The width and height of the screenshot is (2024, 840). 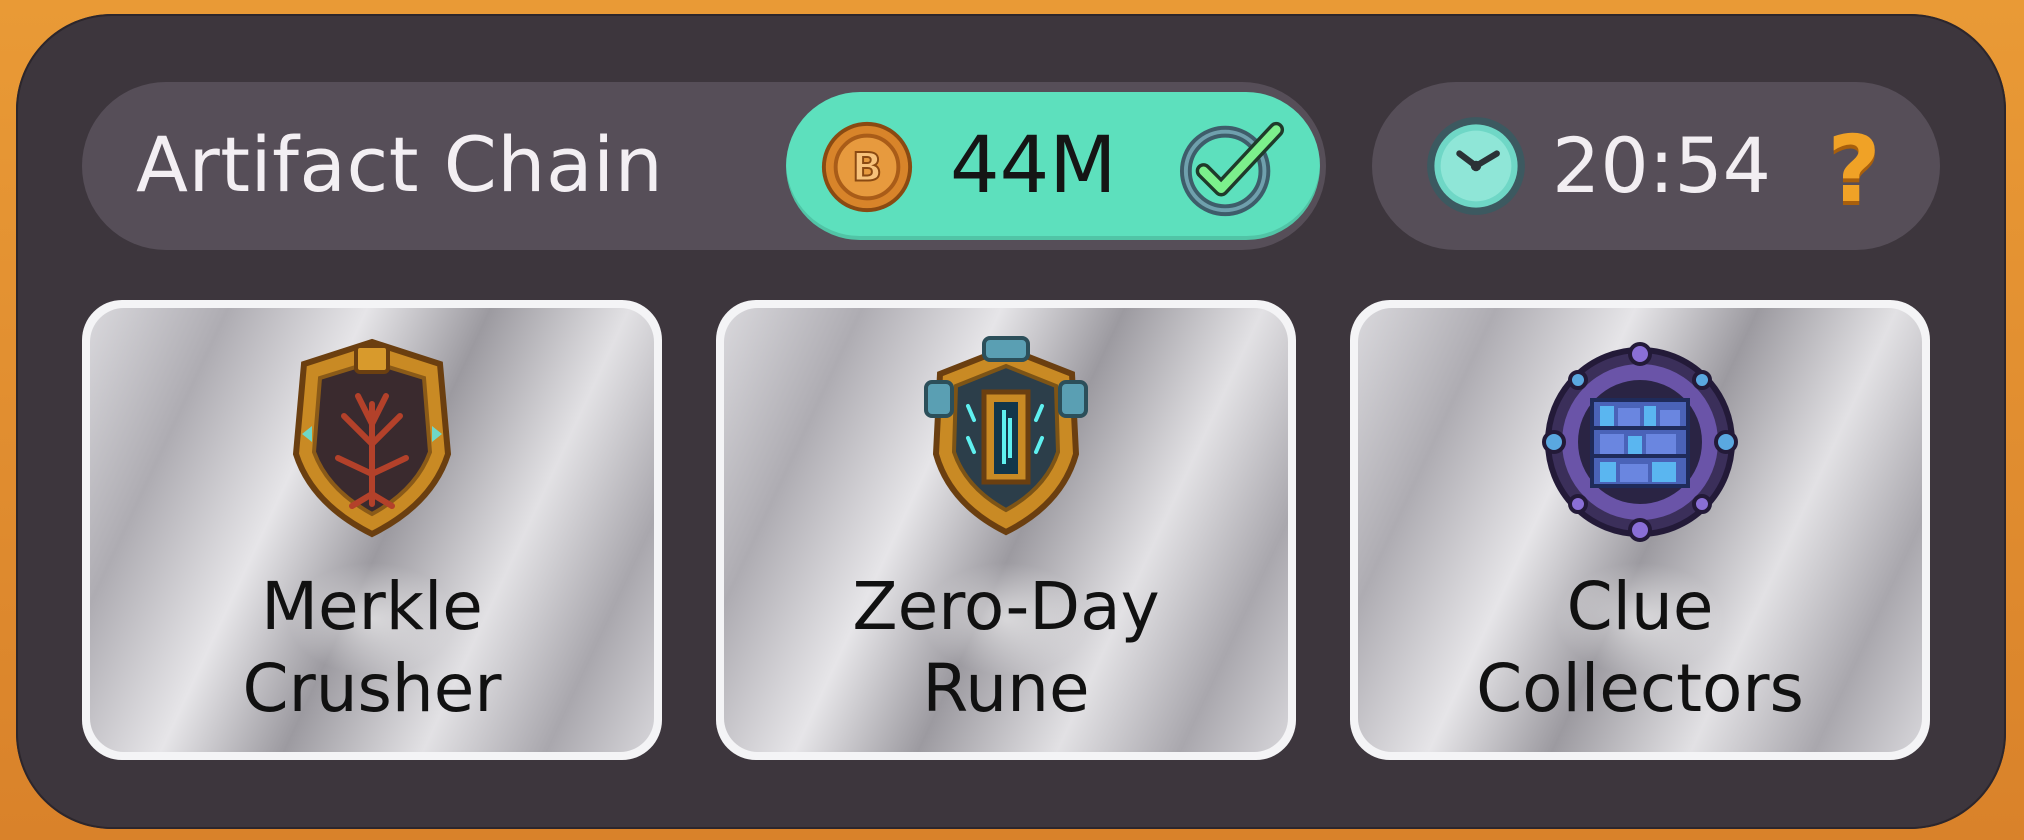 I want to click on timer-value: 20:54, so click(x=1662, y=165).